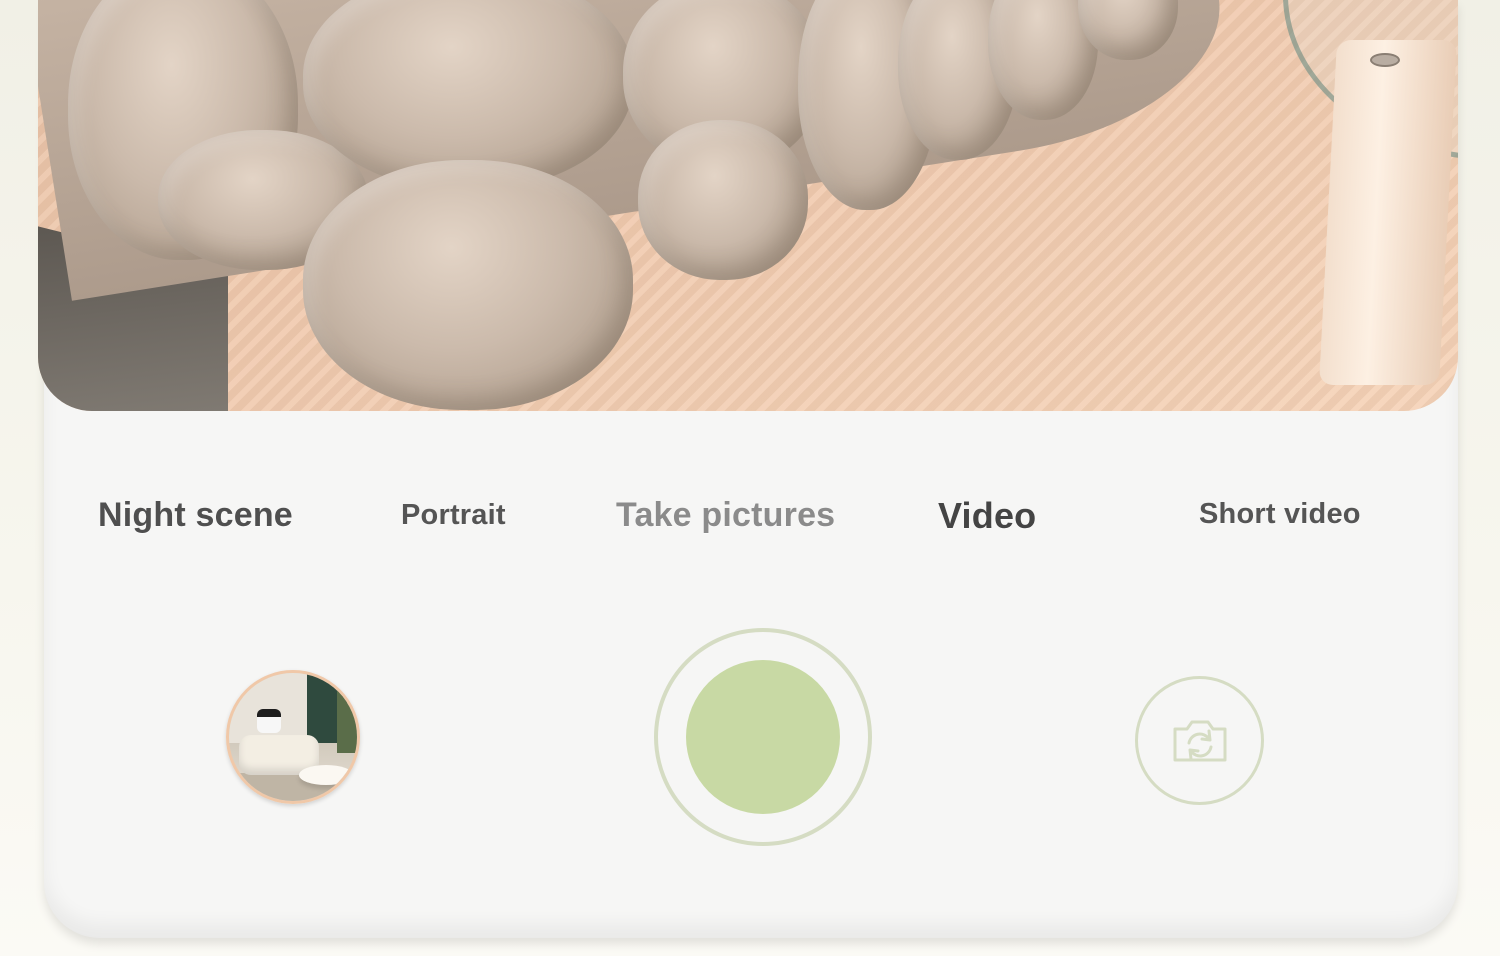 The image size is (1500, 956). I want to click on thumb-pillow, so click(269, 721).